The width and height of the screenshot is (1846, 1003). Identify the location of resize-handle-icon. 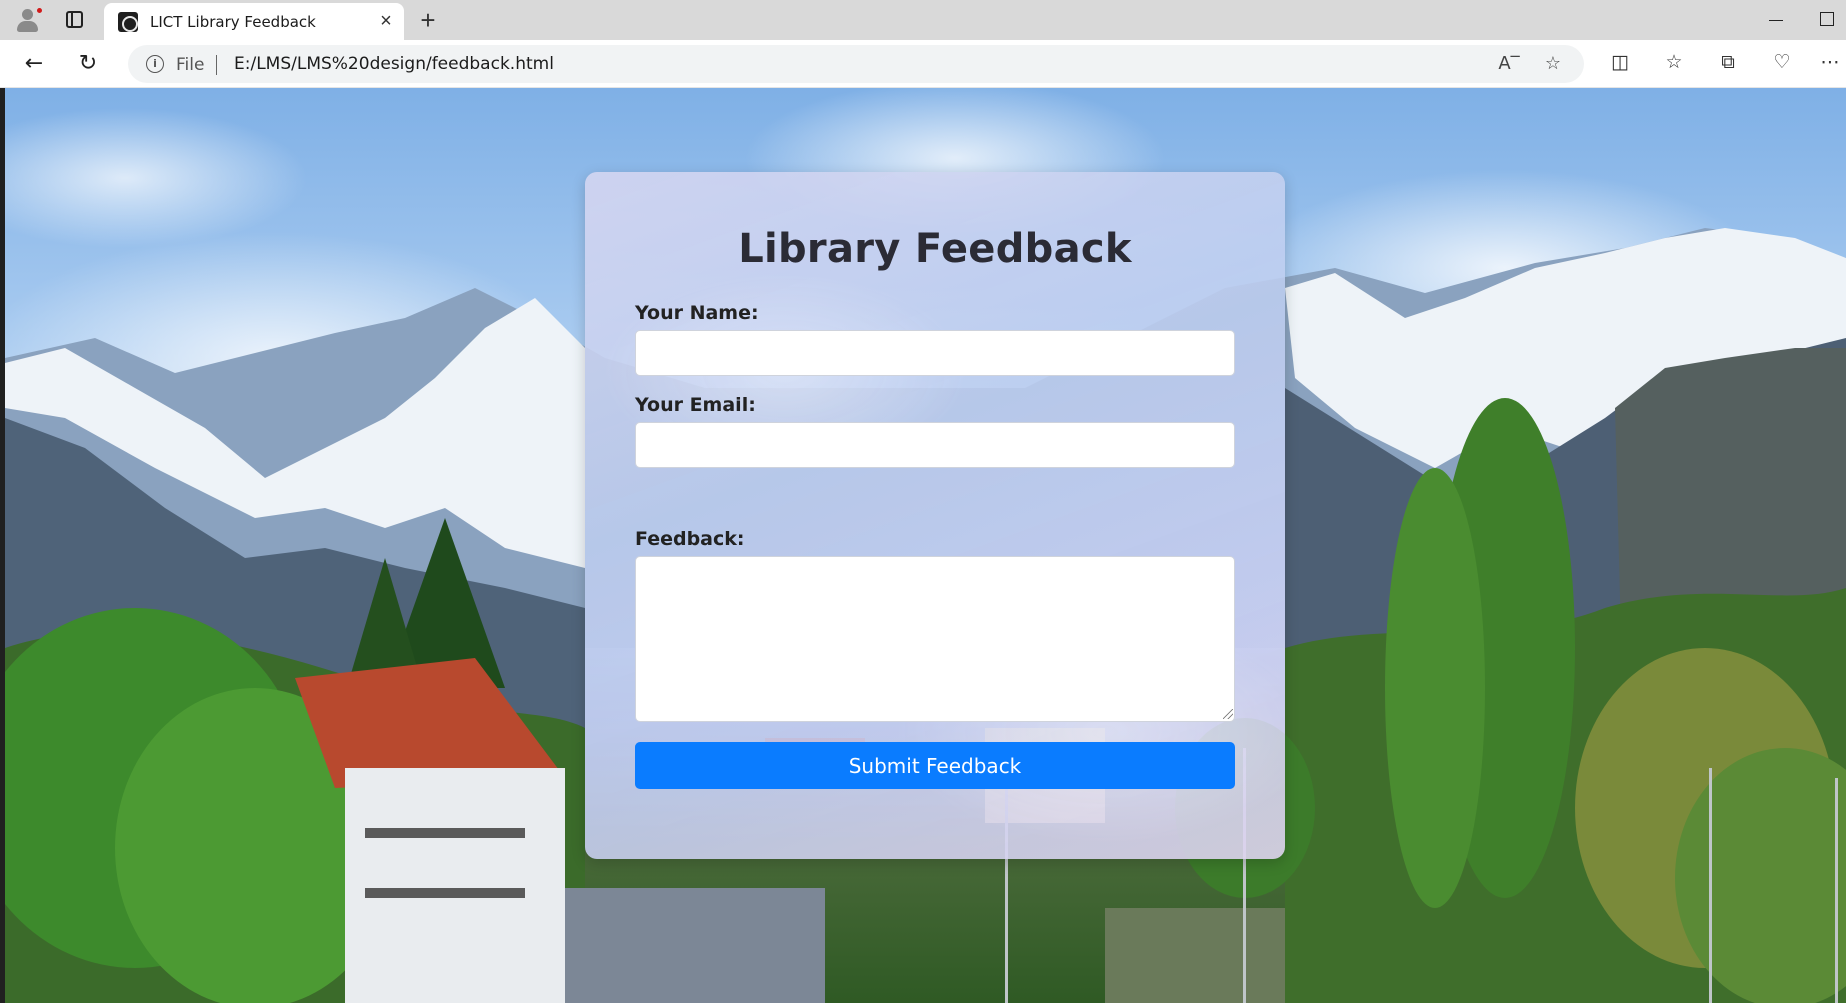
(1228, 714).